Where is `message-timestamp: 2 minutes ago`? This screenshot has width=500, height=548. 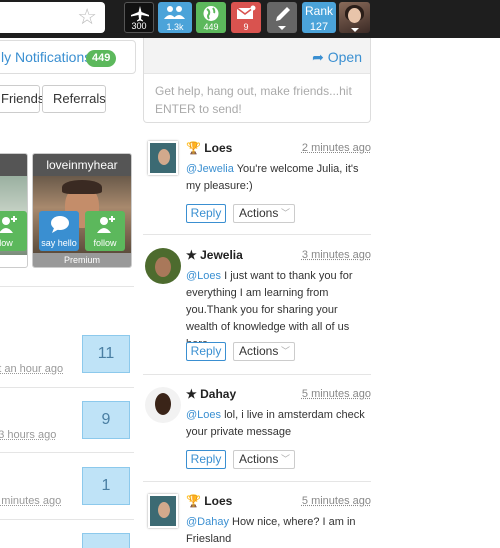
message-timestamp: 2 minutes ago is located at coordinates (336, 148).